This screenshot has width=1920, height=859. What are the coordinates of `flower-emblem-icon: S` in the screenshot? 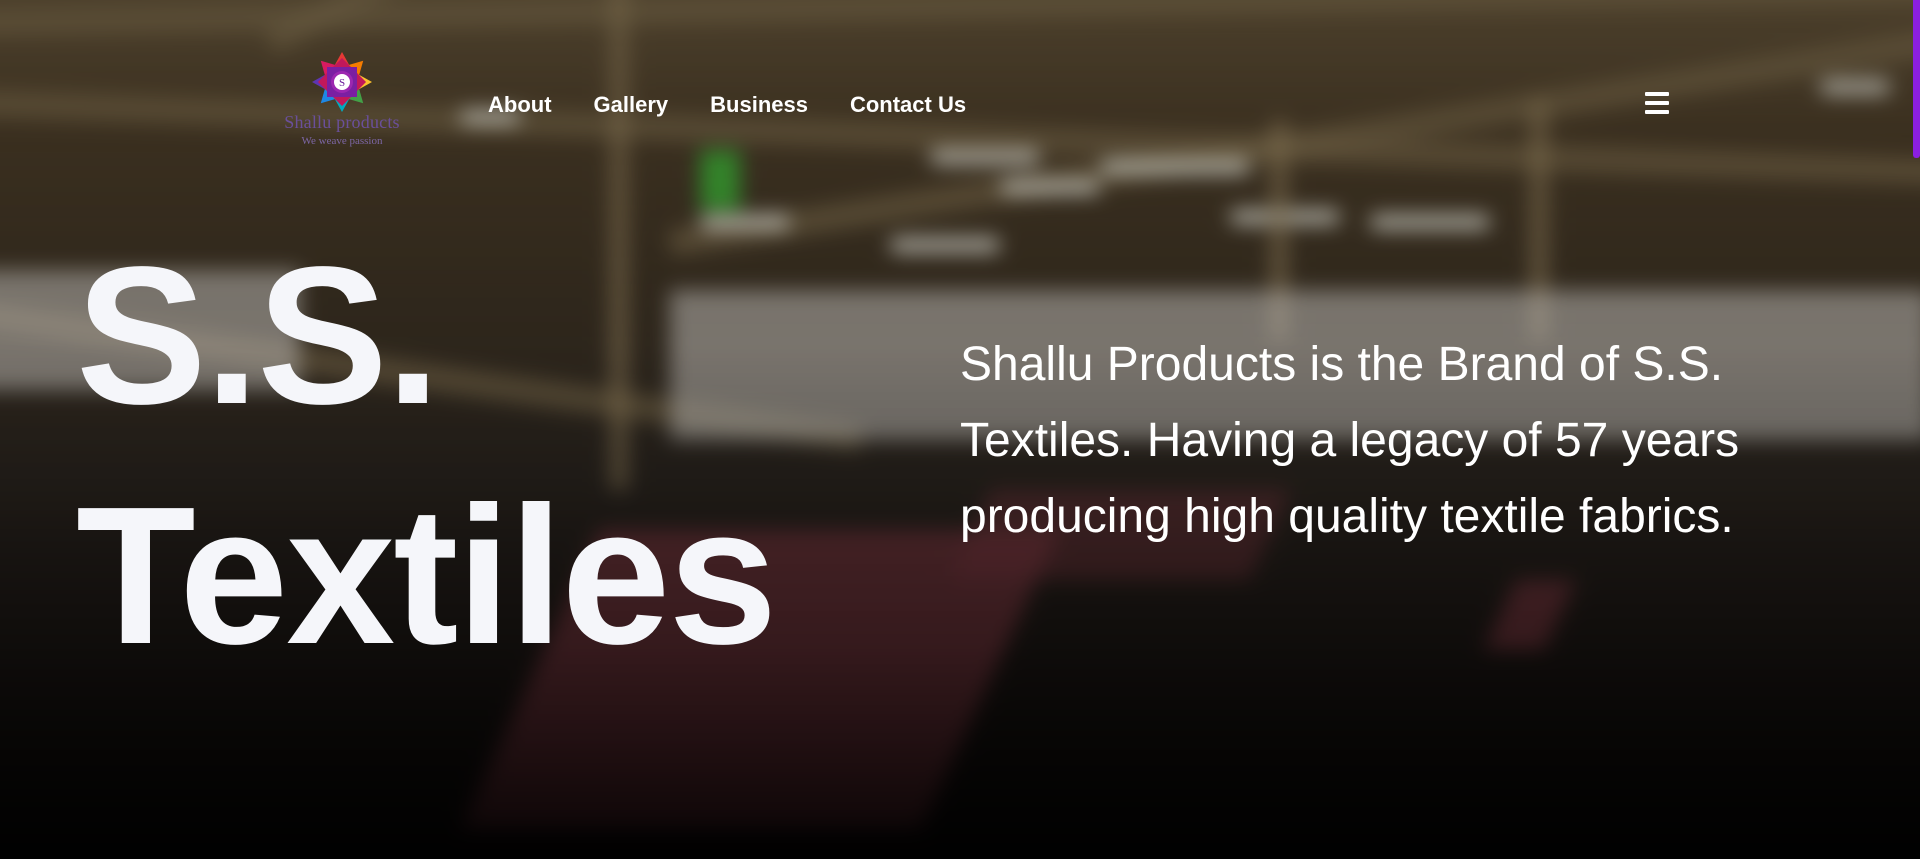 It's located at (342, 82).